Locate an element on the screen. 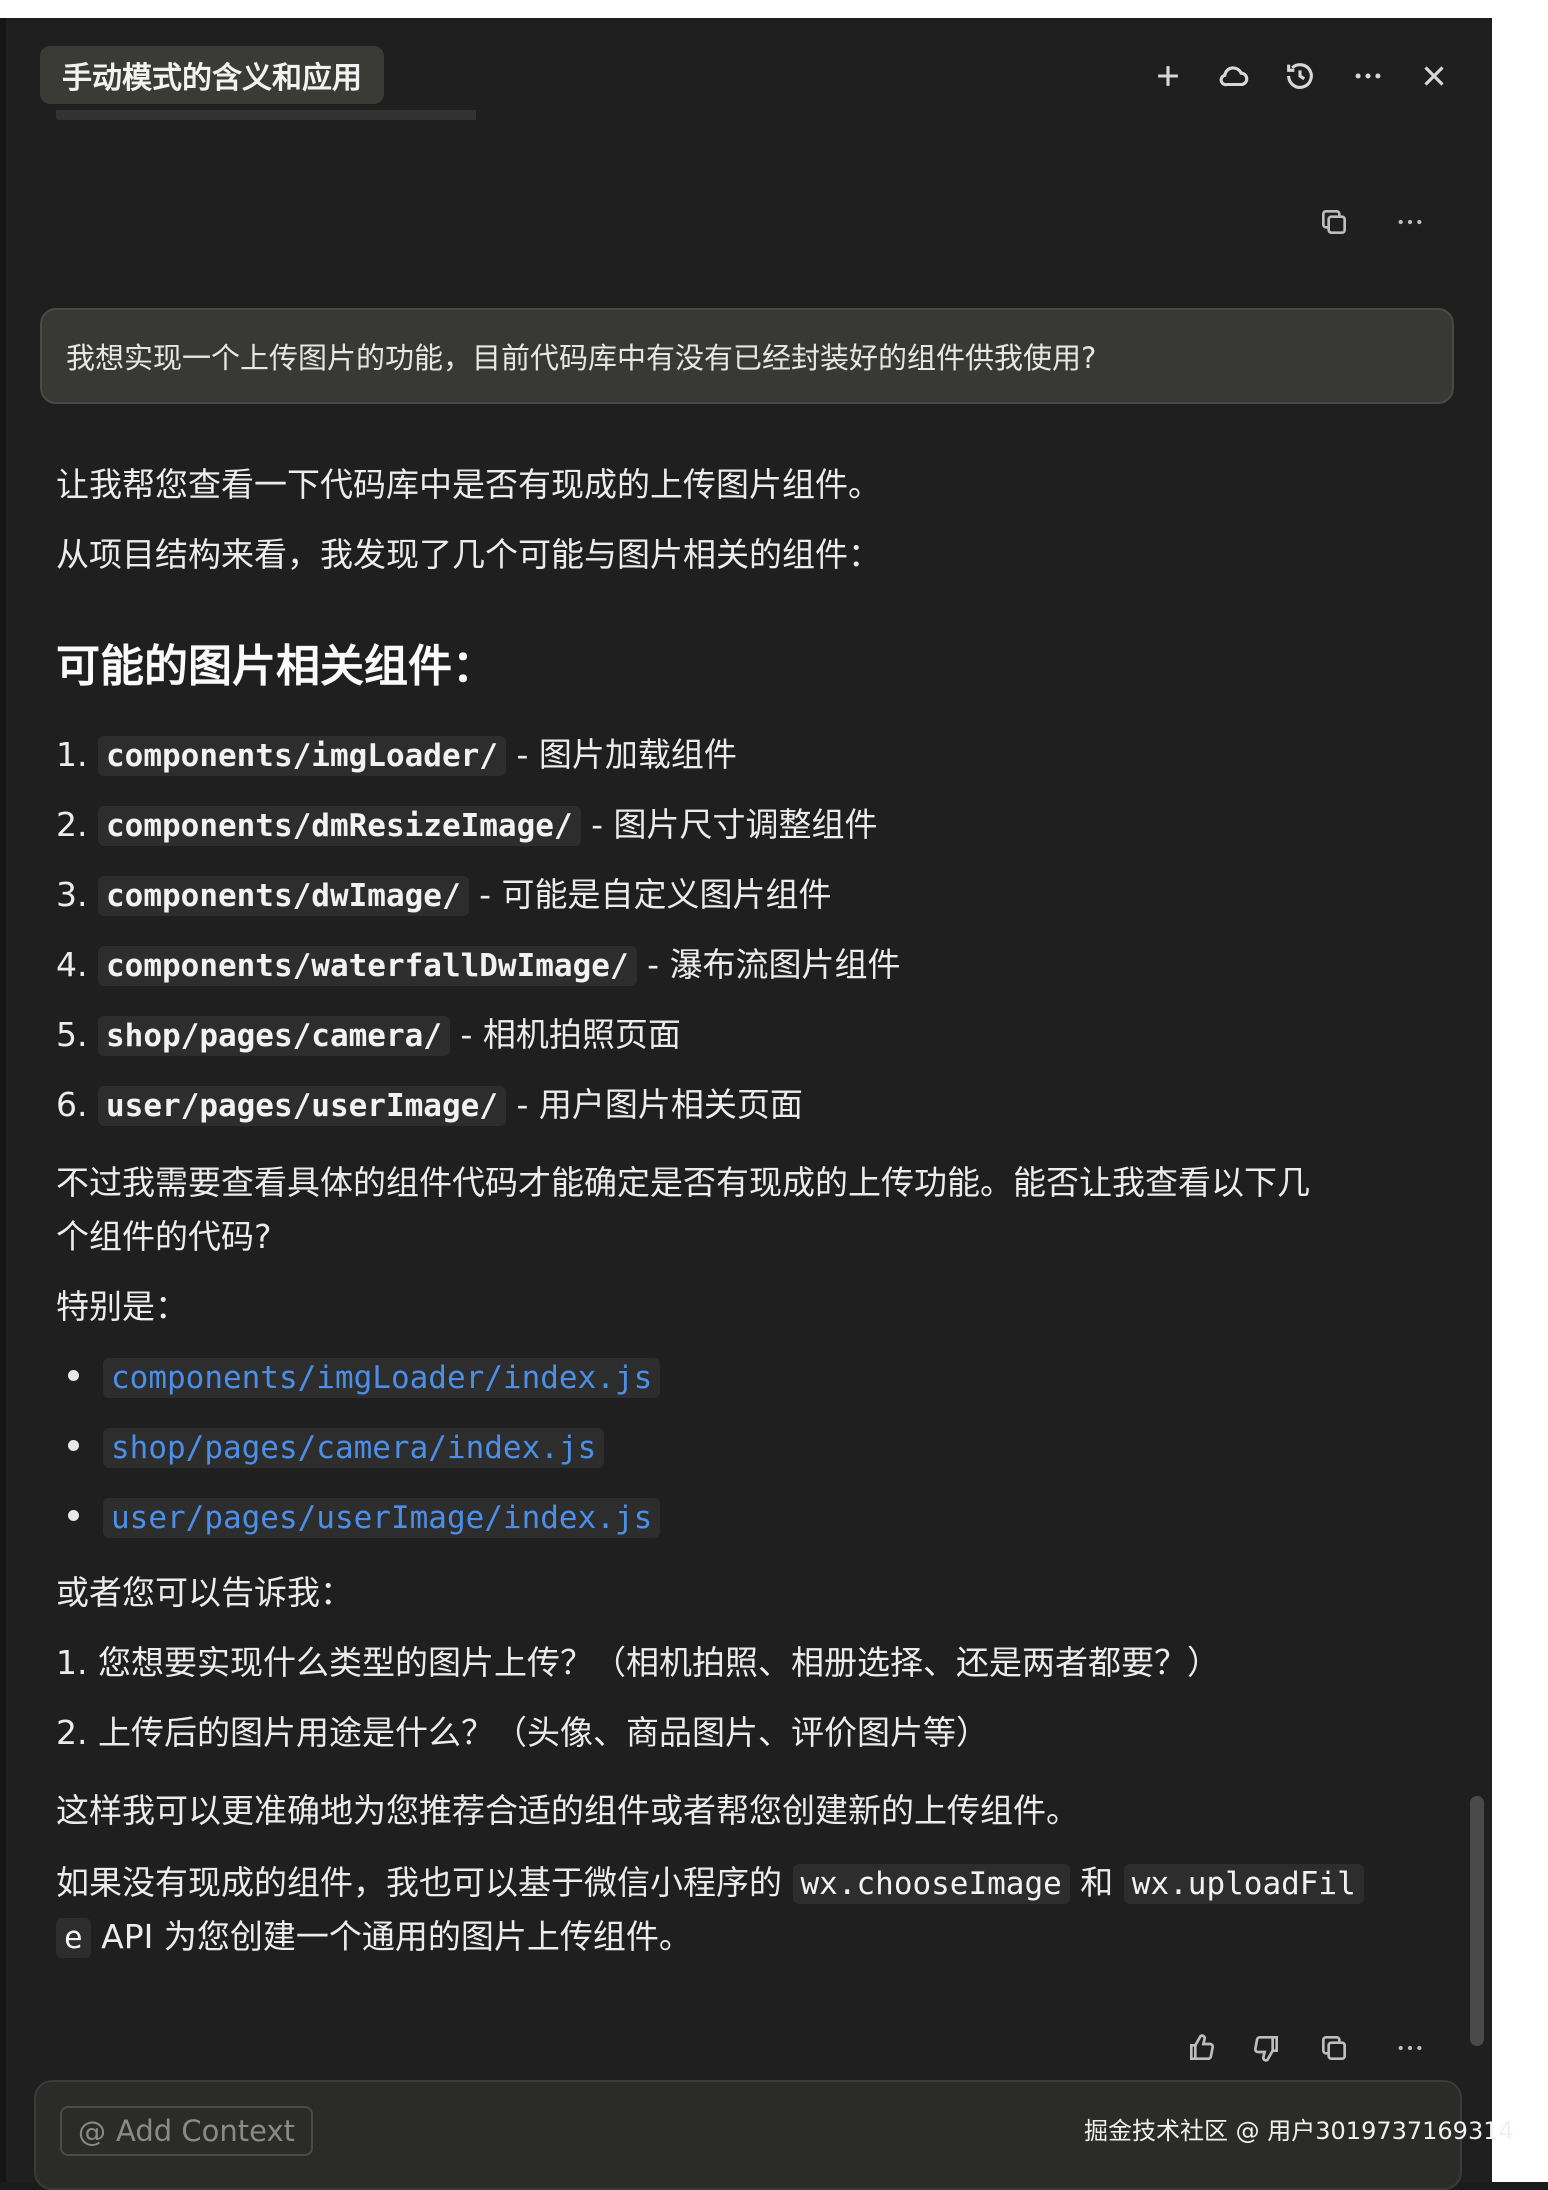  intro-line-2: 从项目结构来看，我发现了几个可能与图片相关的组件： is located at coordinates (468, 554).